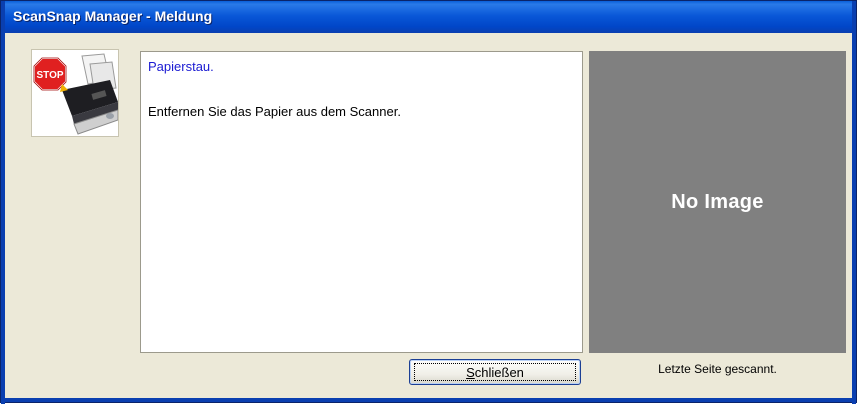  I want to click on scanner-illustration: STOP, so click(75, 94).